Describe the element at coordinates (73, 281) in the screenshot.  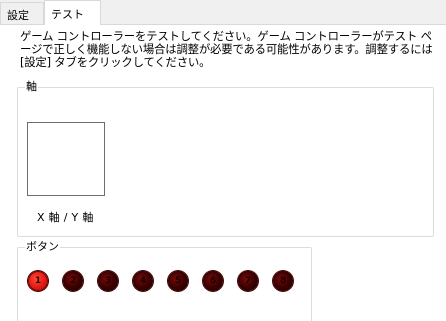
I see `button-indicator-2: 2` at that location.